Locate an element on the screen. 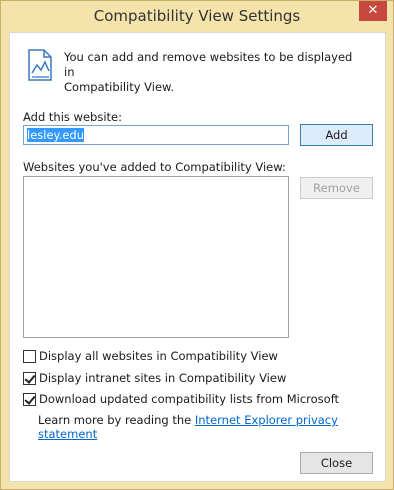  close-icon: ✕ is located at coordinates (373, 11).